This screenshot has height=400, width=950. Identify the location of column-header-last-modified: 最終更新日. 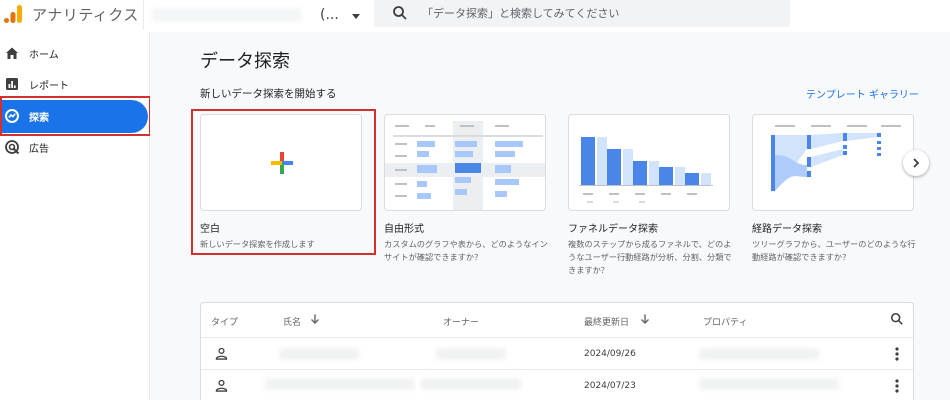
(606, 321).